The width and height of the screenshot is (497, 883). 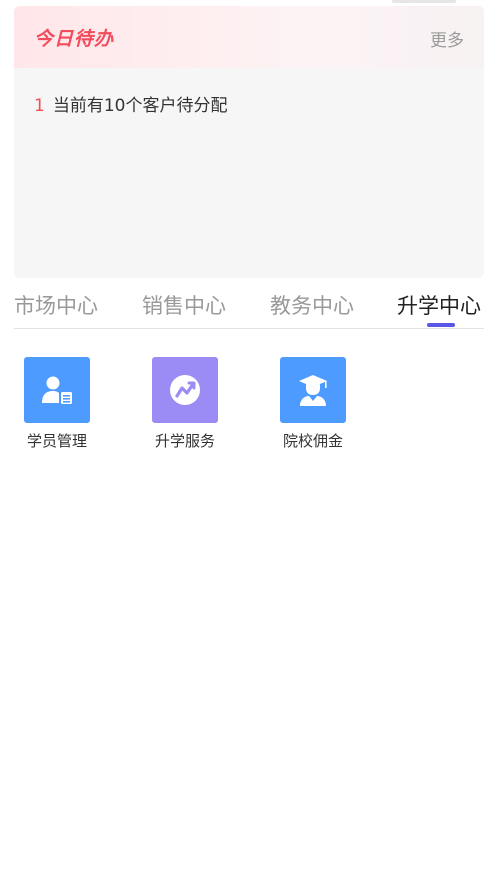 I want to click on top-edge-fragment, so click(x=424, y=1).